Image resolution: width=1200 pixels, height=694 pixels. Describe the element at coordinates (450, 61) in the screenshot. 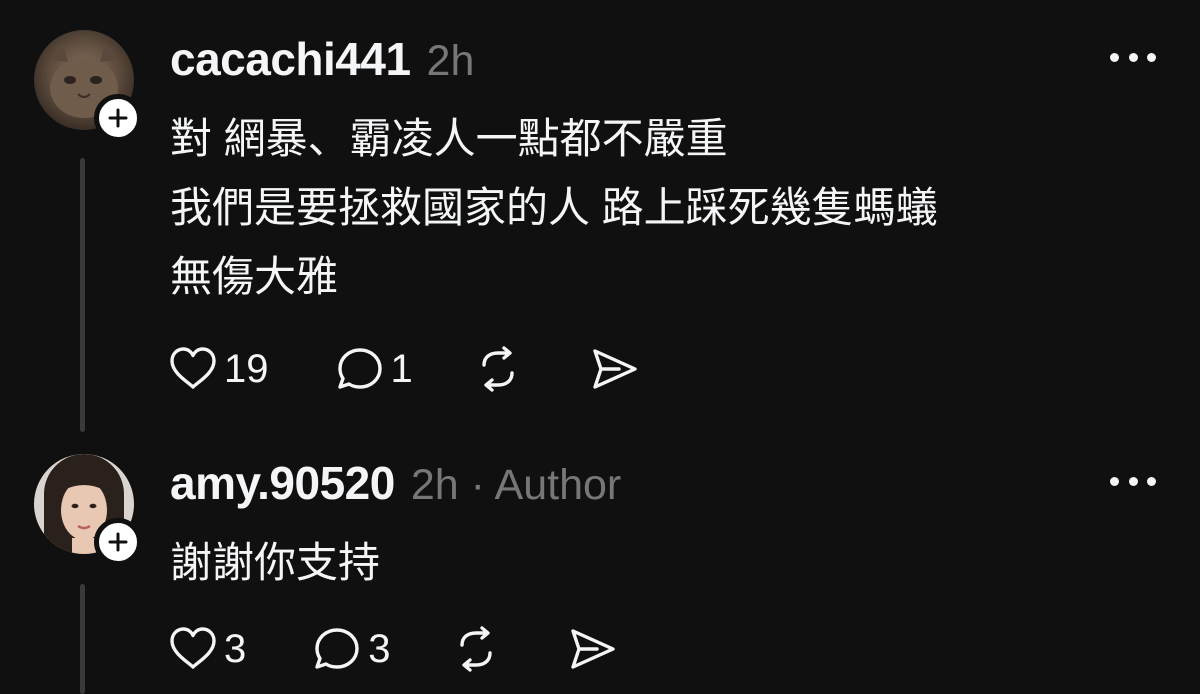

I see `timestamp: 2h` at that location.